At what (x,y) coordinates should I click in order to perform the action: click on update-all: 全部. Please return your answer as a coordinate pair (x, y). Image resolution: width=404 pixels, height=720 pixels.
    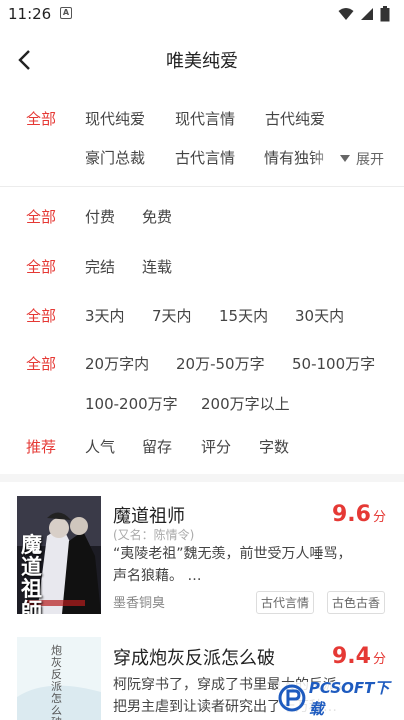
    Looking at the image, I should click on (41, 315).